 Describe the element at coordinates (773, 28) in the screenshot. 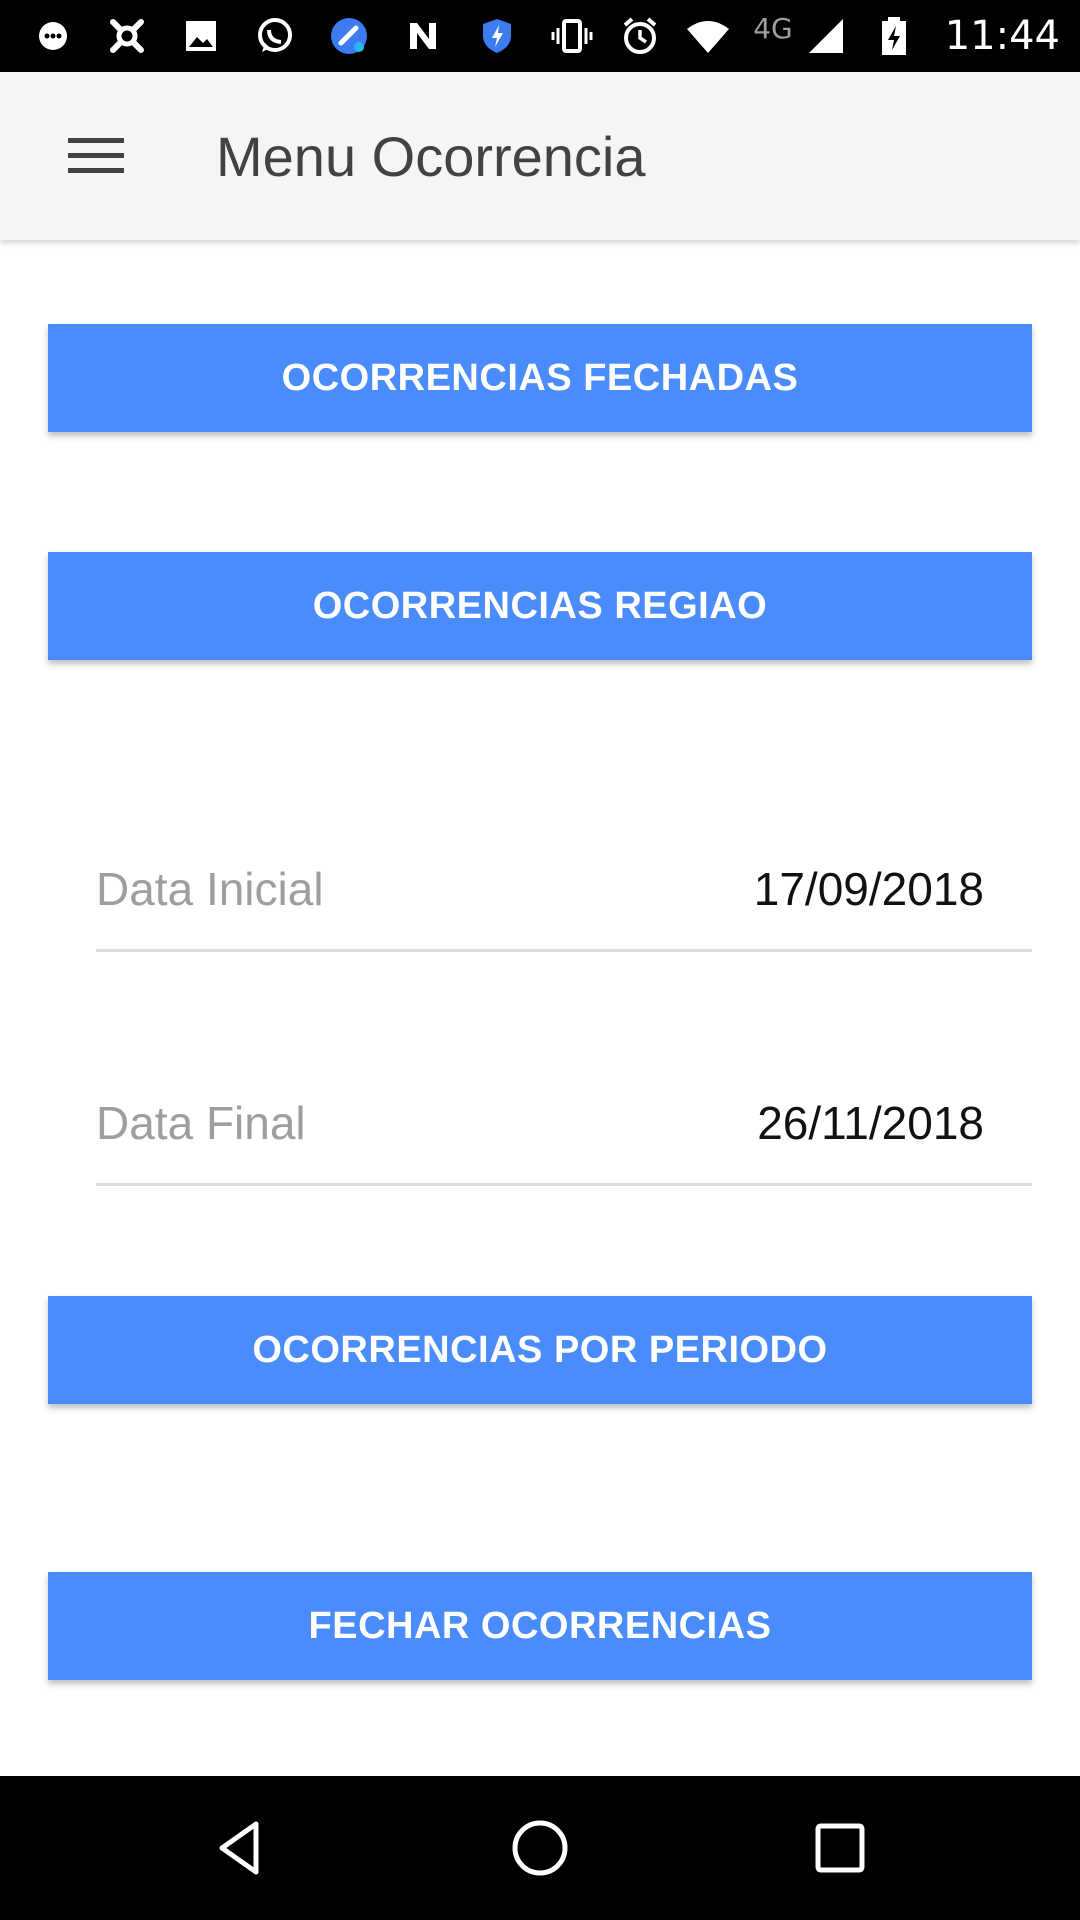

I see `network-type-label: 4G` at that location.